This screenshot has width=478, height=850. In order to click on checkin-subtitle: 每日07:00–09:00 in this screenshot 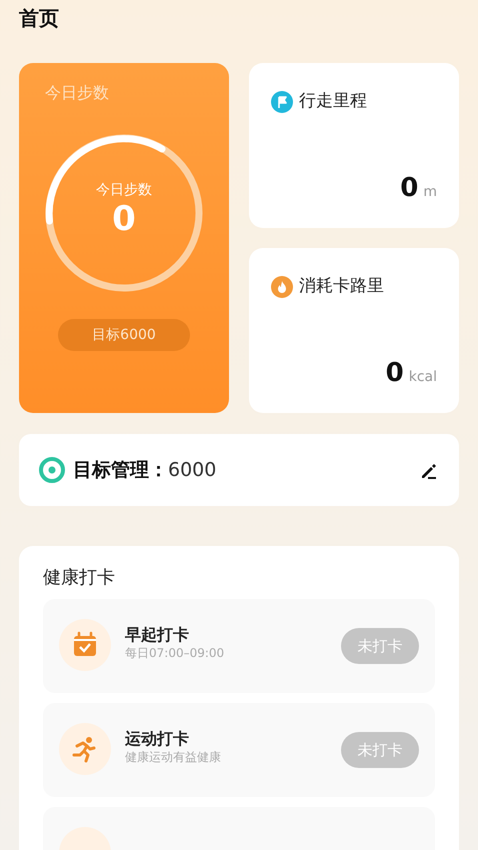, I will do `click(174, 654)`.